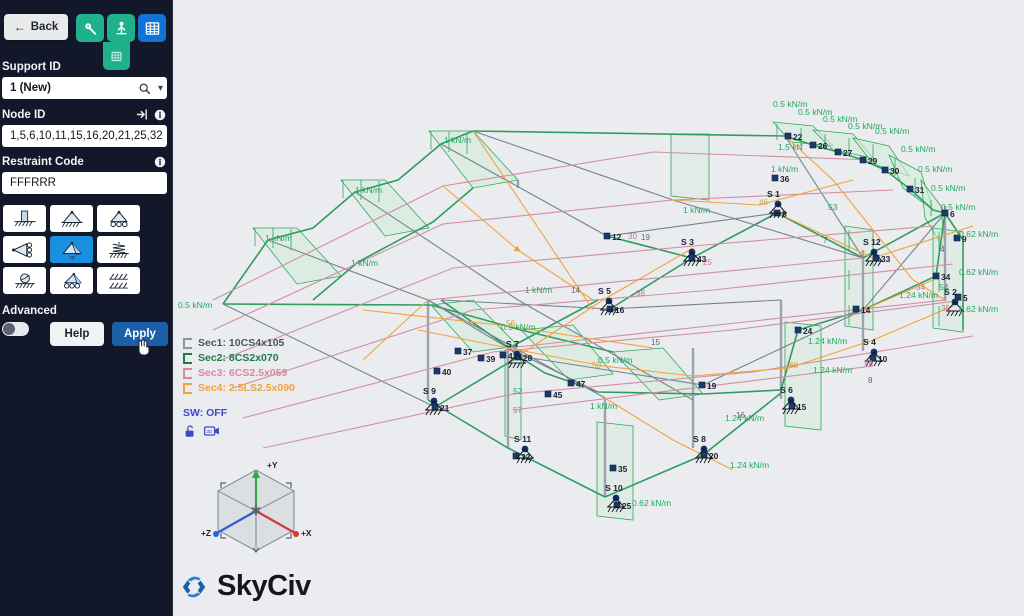 The height and width of the screenshot is (616, 1024). What do you see at coordinates (15, 329) in the screenshot?
I see `advanced-toggle` at bounding box center [15, 329].